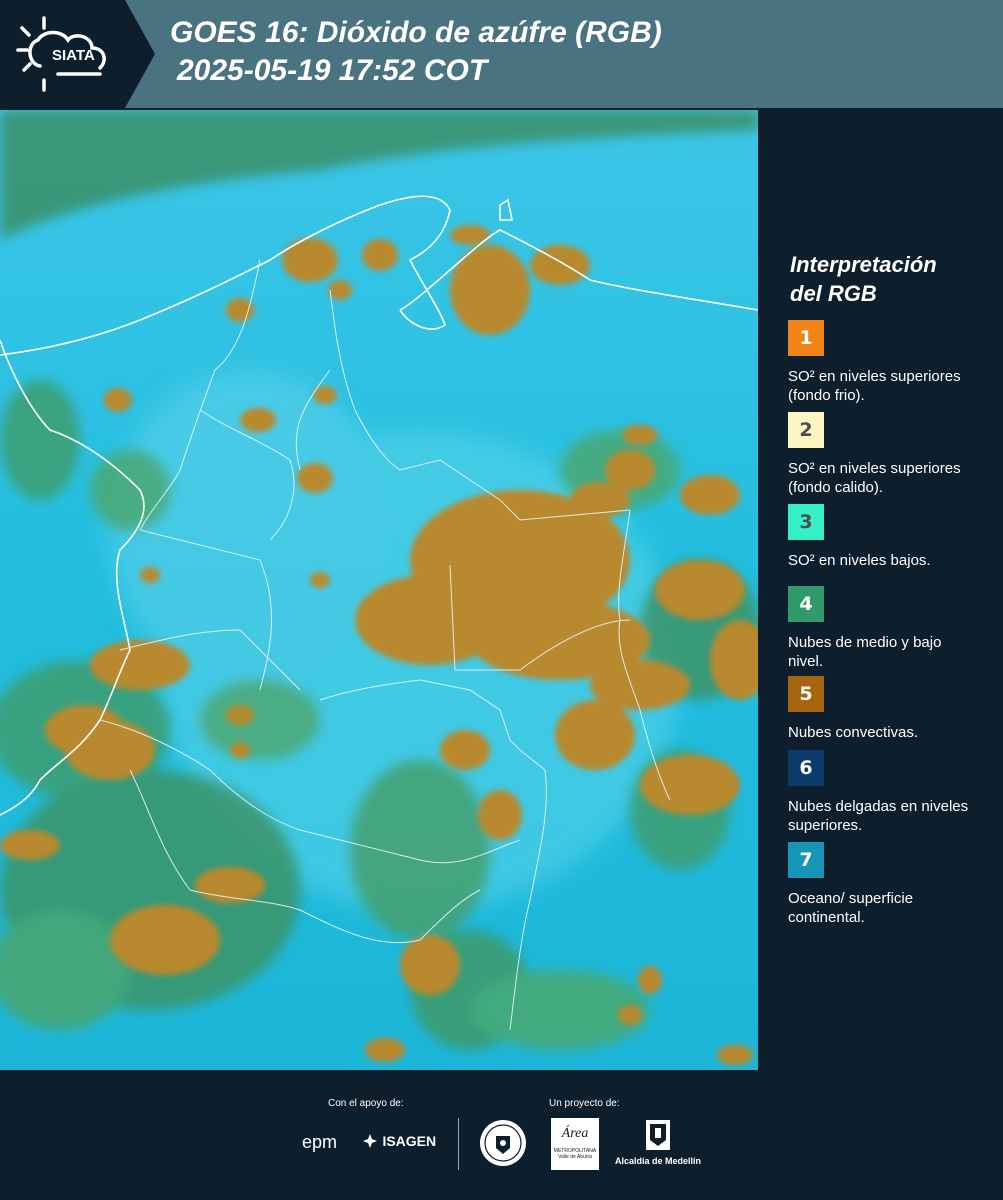 This screenshot has height=1200, width=1003. I want to click on svg-text: SIATA, so click(73, 55).